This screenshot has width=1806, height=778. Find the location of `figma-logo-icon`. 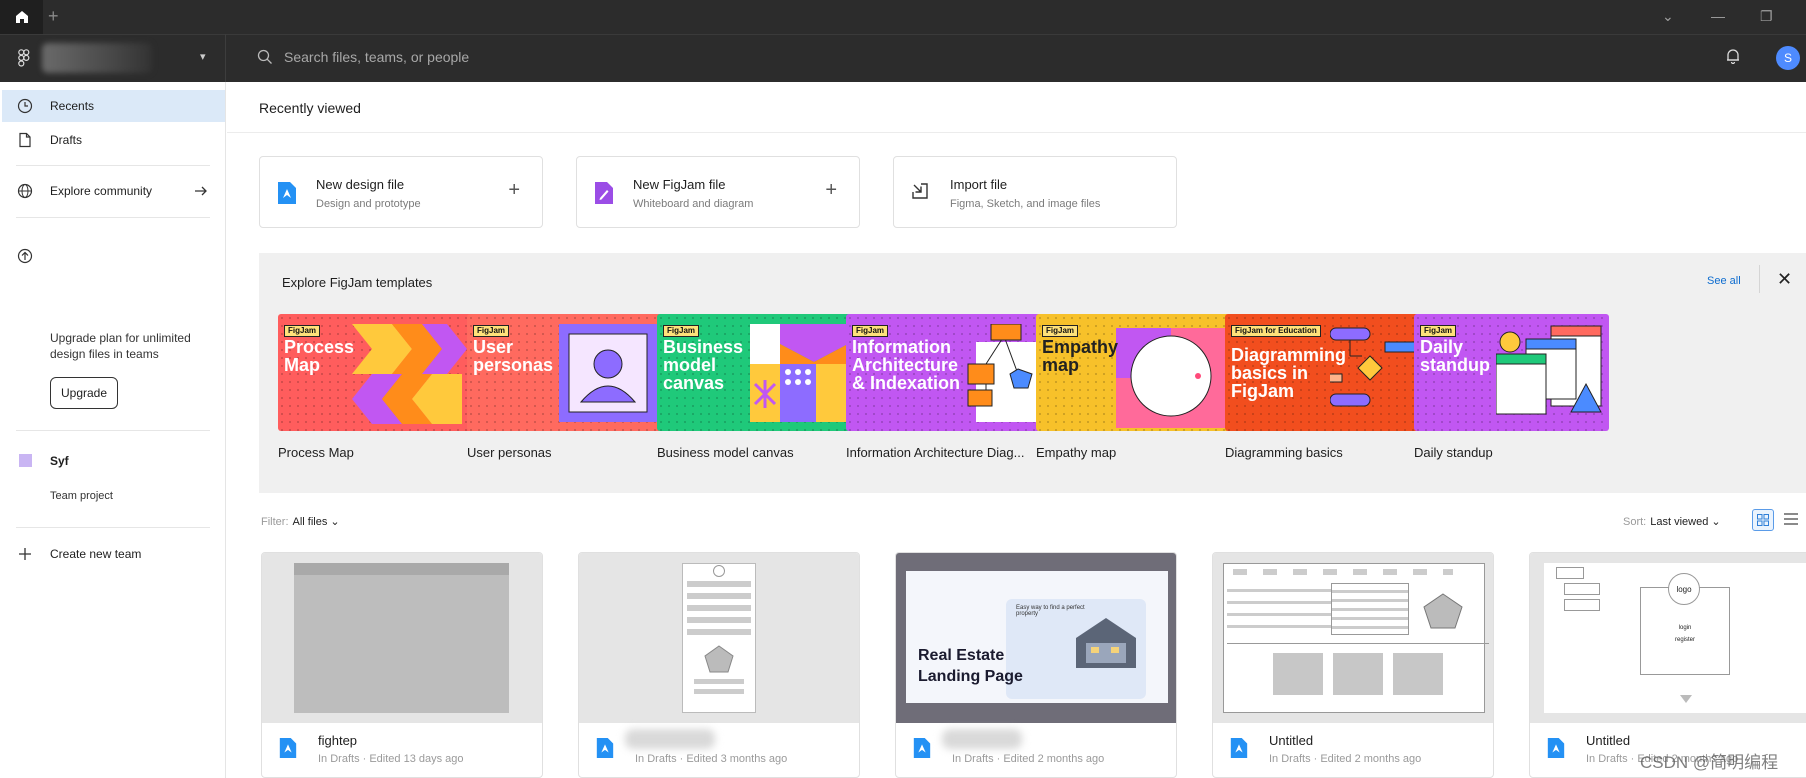

figma-logo-icon is located at coordinates (24, 58).